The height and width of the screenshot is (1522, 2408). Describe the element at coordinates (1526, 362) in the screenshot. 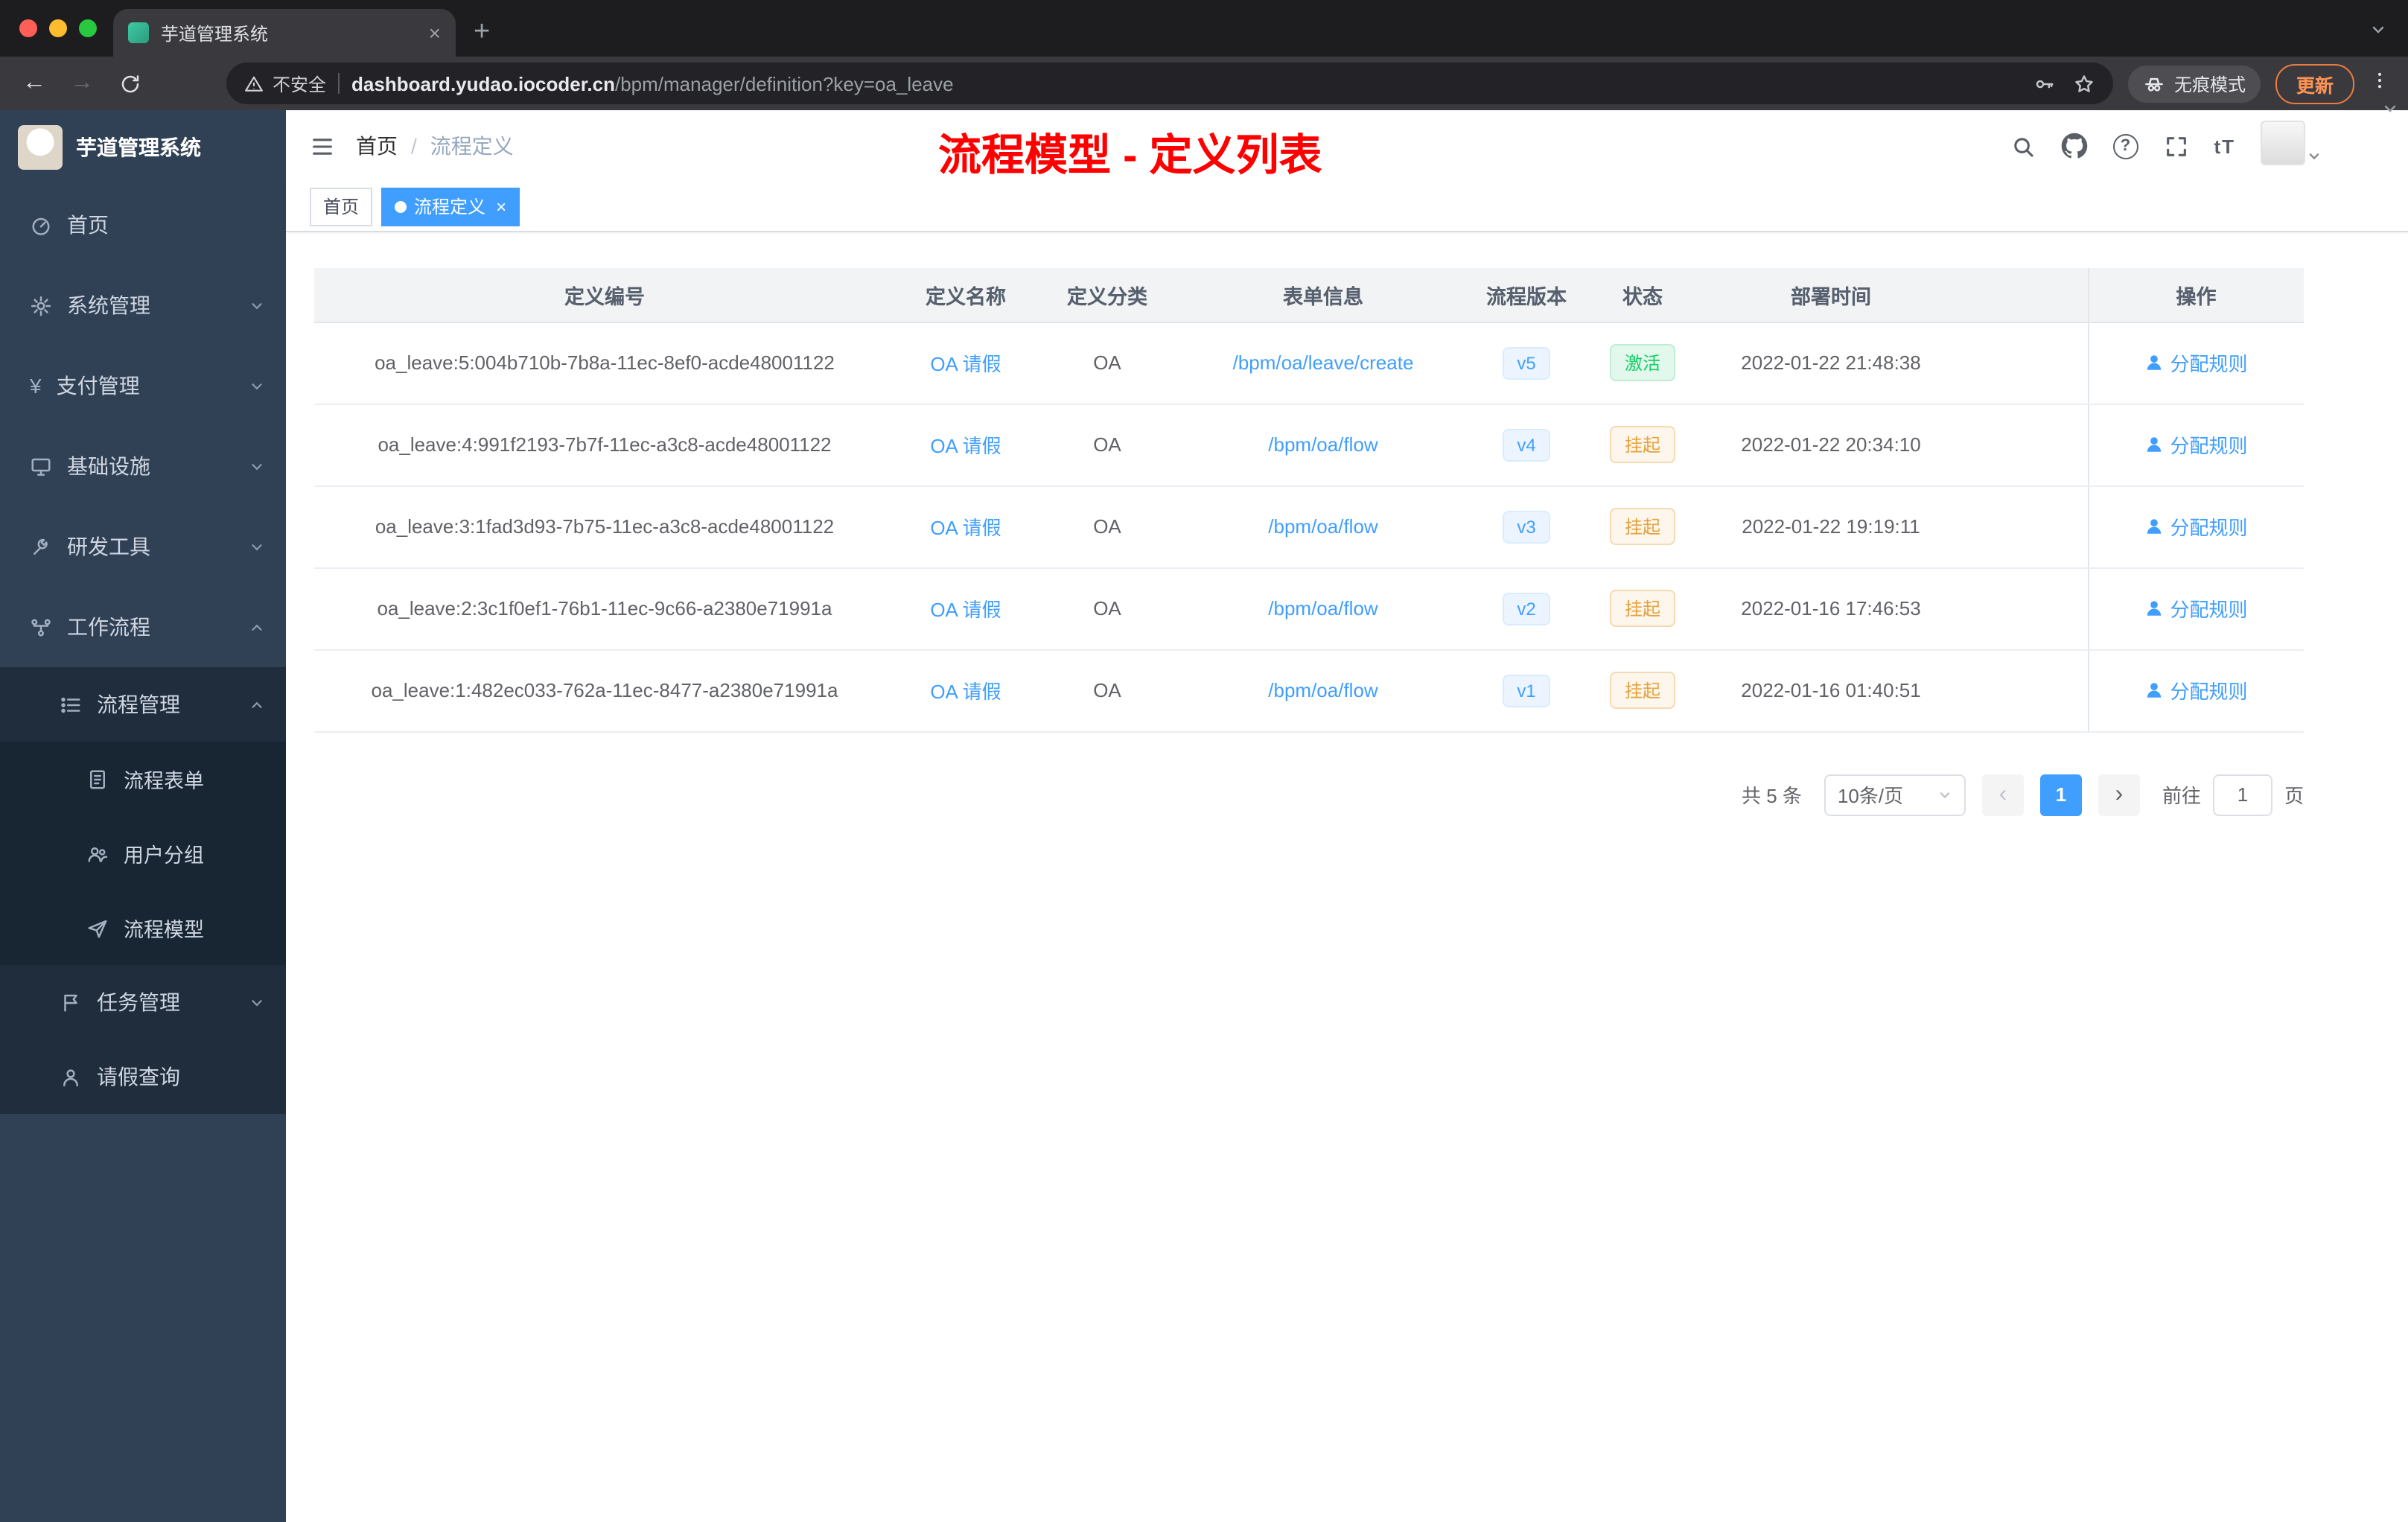

I see `version-badge: v5` at that location.